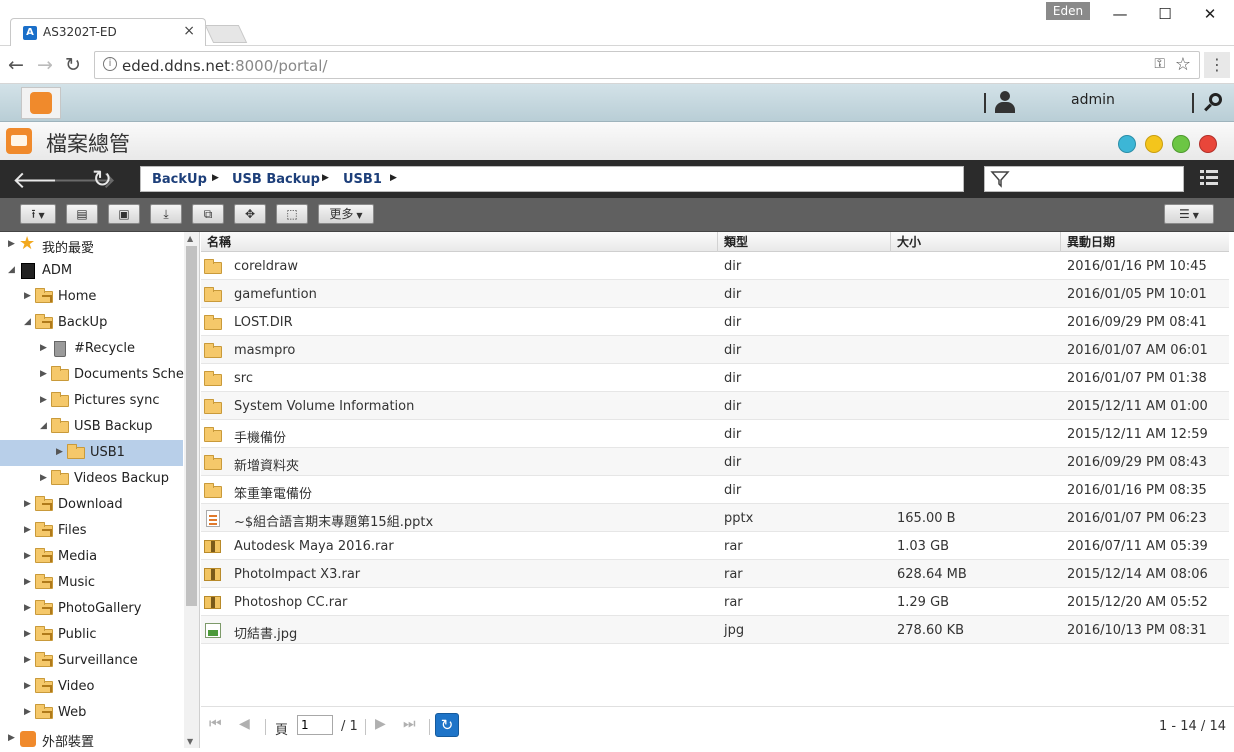  I want to click on filter-input, so click(1084, 179).